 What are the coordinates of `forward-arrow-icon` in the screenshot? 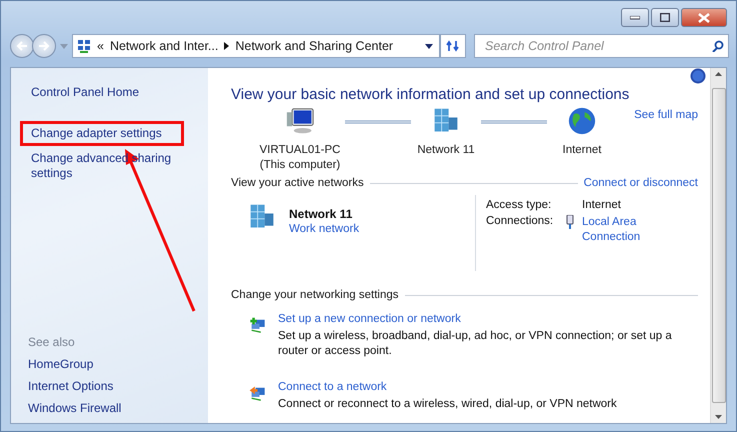 It's located at (44, 46).